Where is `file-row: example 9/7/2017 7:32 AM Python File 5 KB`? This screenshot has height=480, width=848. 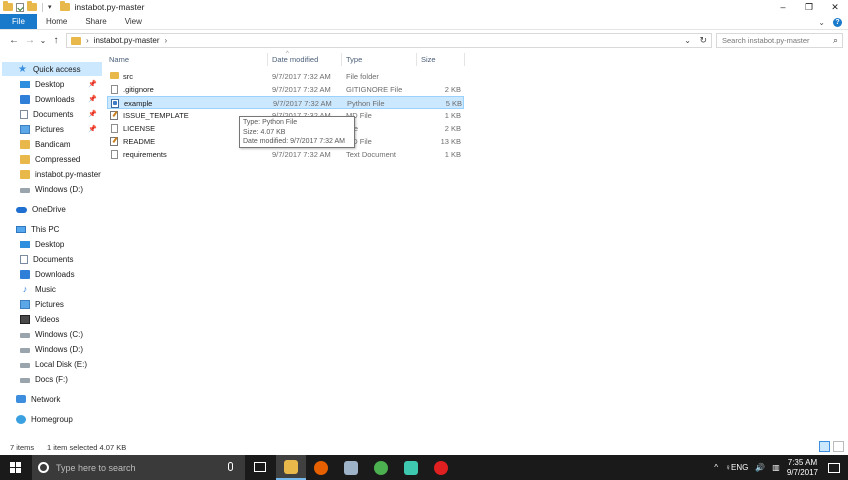 file-row: example 9/7/2017 7:32 AM Python File 5 KB is located at coordinates (285, 102).